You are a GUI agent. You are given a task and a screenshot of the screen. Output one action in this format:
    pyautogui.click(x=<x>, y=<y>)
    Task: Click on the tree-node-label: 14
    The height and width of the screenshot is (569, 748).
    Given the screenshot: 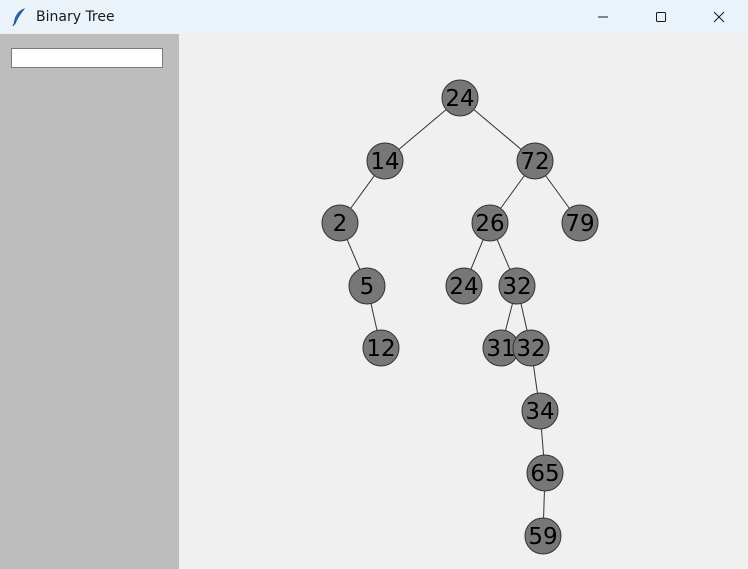 What is the action you would take?
    pyautogui.click(x=384, y=162)
    